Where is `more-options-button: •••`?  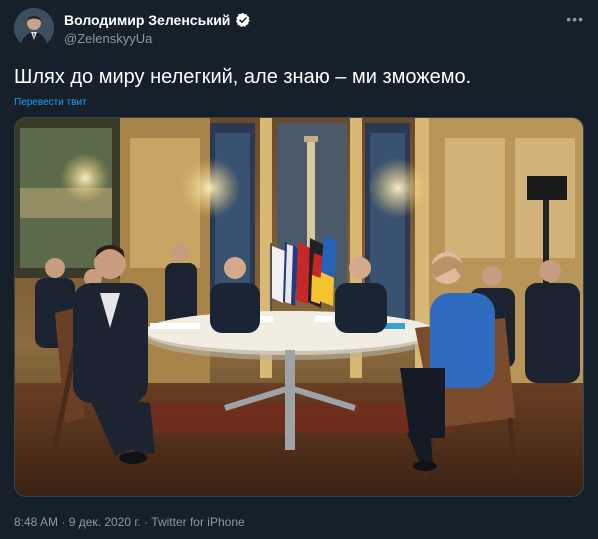
more-options-button: ••• is located at coordinates (575, 19).